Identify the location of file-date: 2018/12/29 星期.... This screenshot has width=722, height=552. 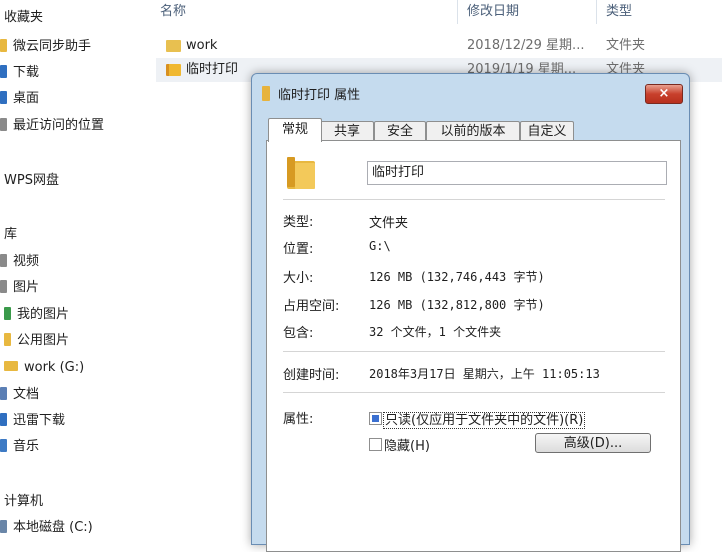
(526, 45).